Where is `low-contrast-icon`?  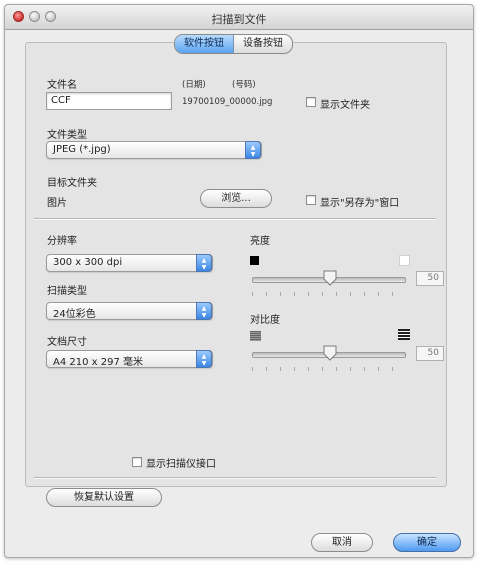
low-contrast-icon is located at coordinates (255, 336).